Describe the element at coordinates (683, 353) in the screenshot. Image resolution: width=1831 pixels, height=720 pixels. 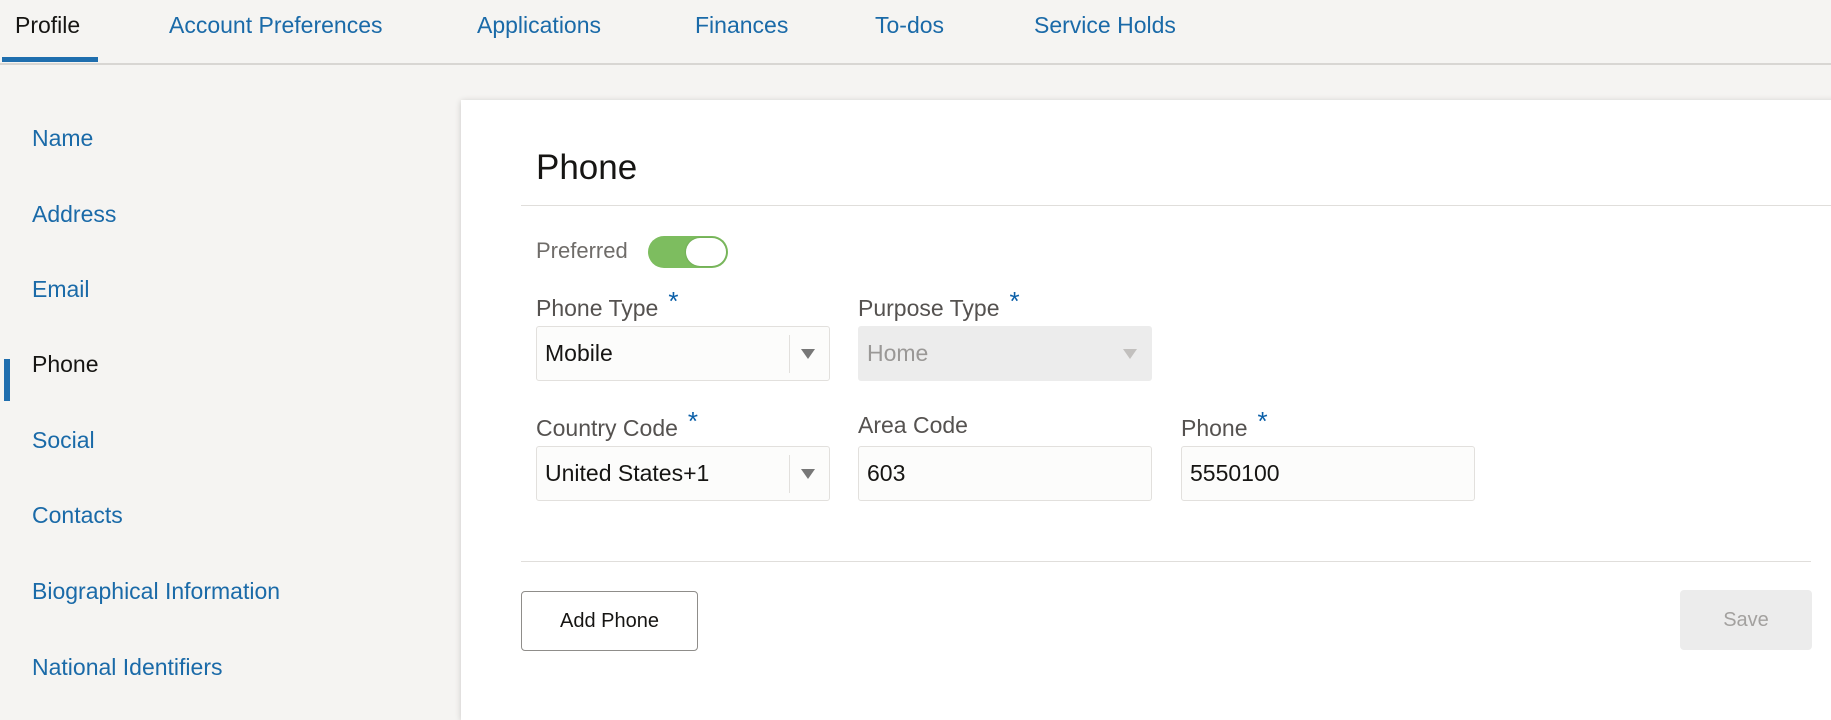
I see `phone-type-select: Mobile` at that location.